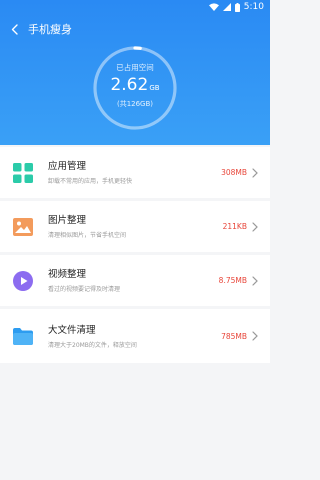 This screenshot has height=480, width=320. I want to click on apps-grid-icon, so click(23, 173).